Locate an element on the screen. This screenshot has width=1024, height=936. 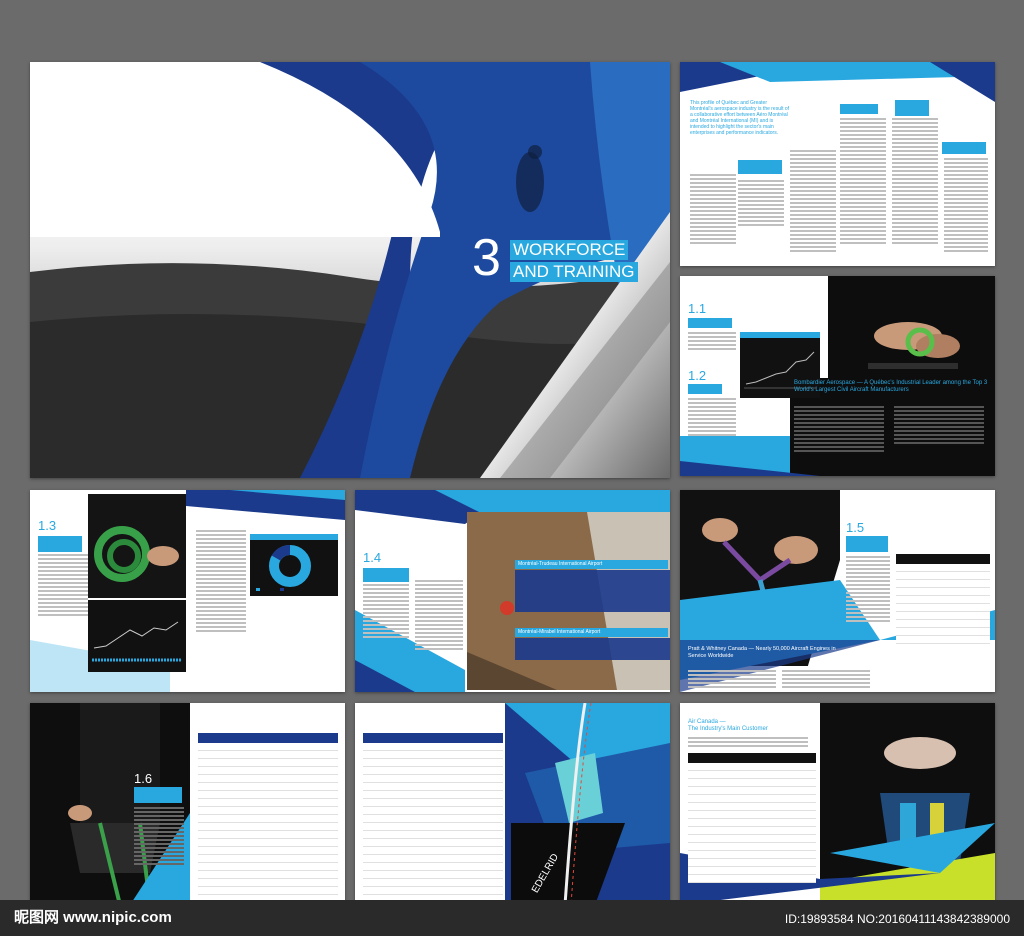
section-1-6-text is located at coordinates (159, 837).